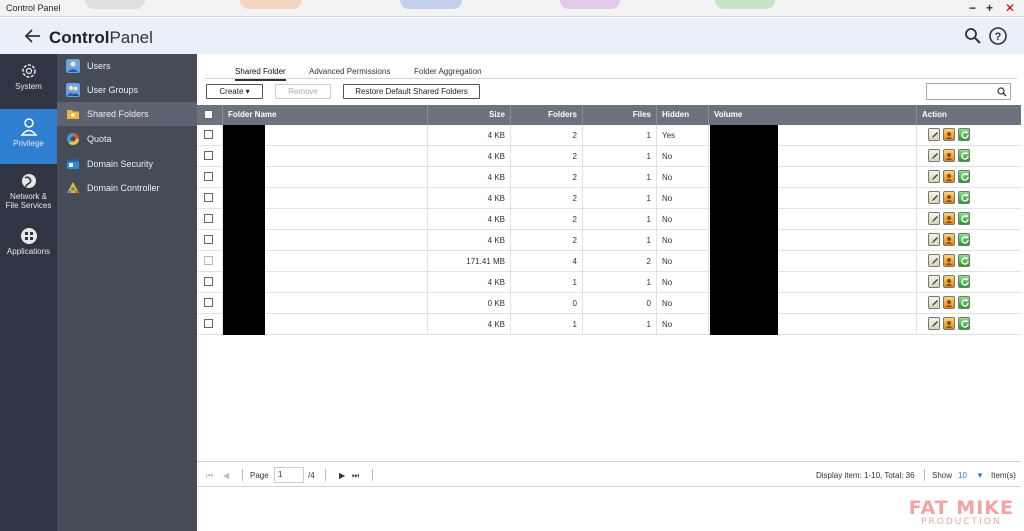 This screenshot has width=1024, height=531. I want to click on subnav-item-users: Users, so click(127, 66).